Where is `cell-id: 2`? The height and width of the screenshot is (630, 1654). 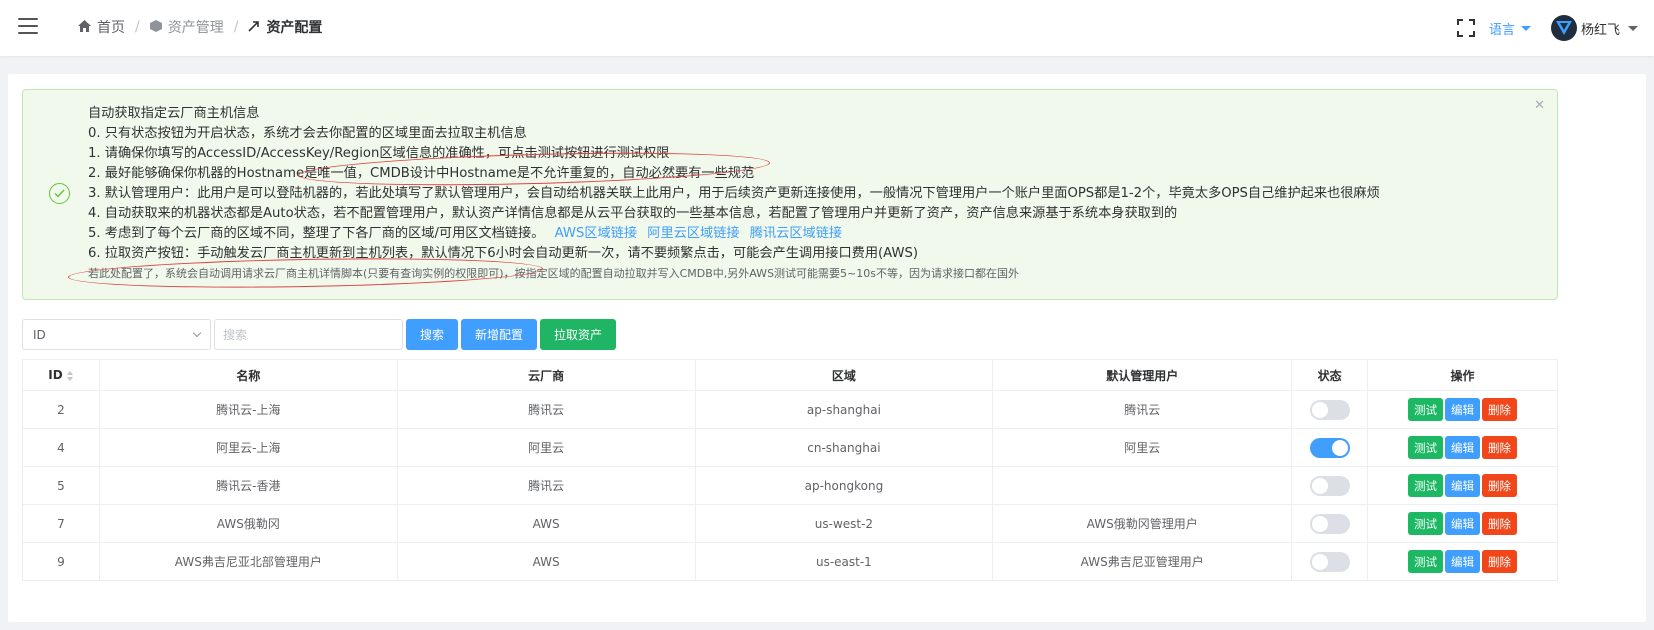
cell-id: 2 is located at coordinates (61, 409).